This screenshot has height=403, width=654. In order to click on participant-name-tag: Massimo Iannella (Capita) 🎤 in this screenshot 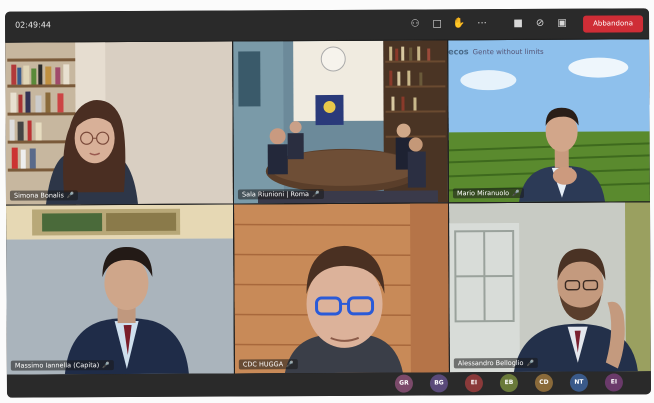, I will do `click(62, 365)`.